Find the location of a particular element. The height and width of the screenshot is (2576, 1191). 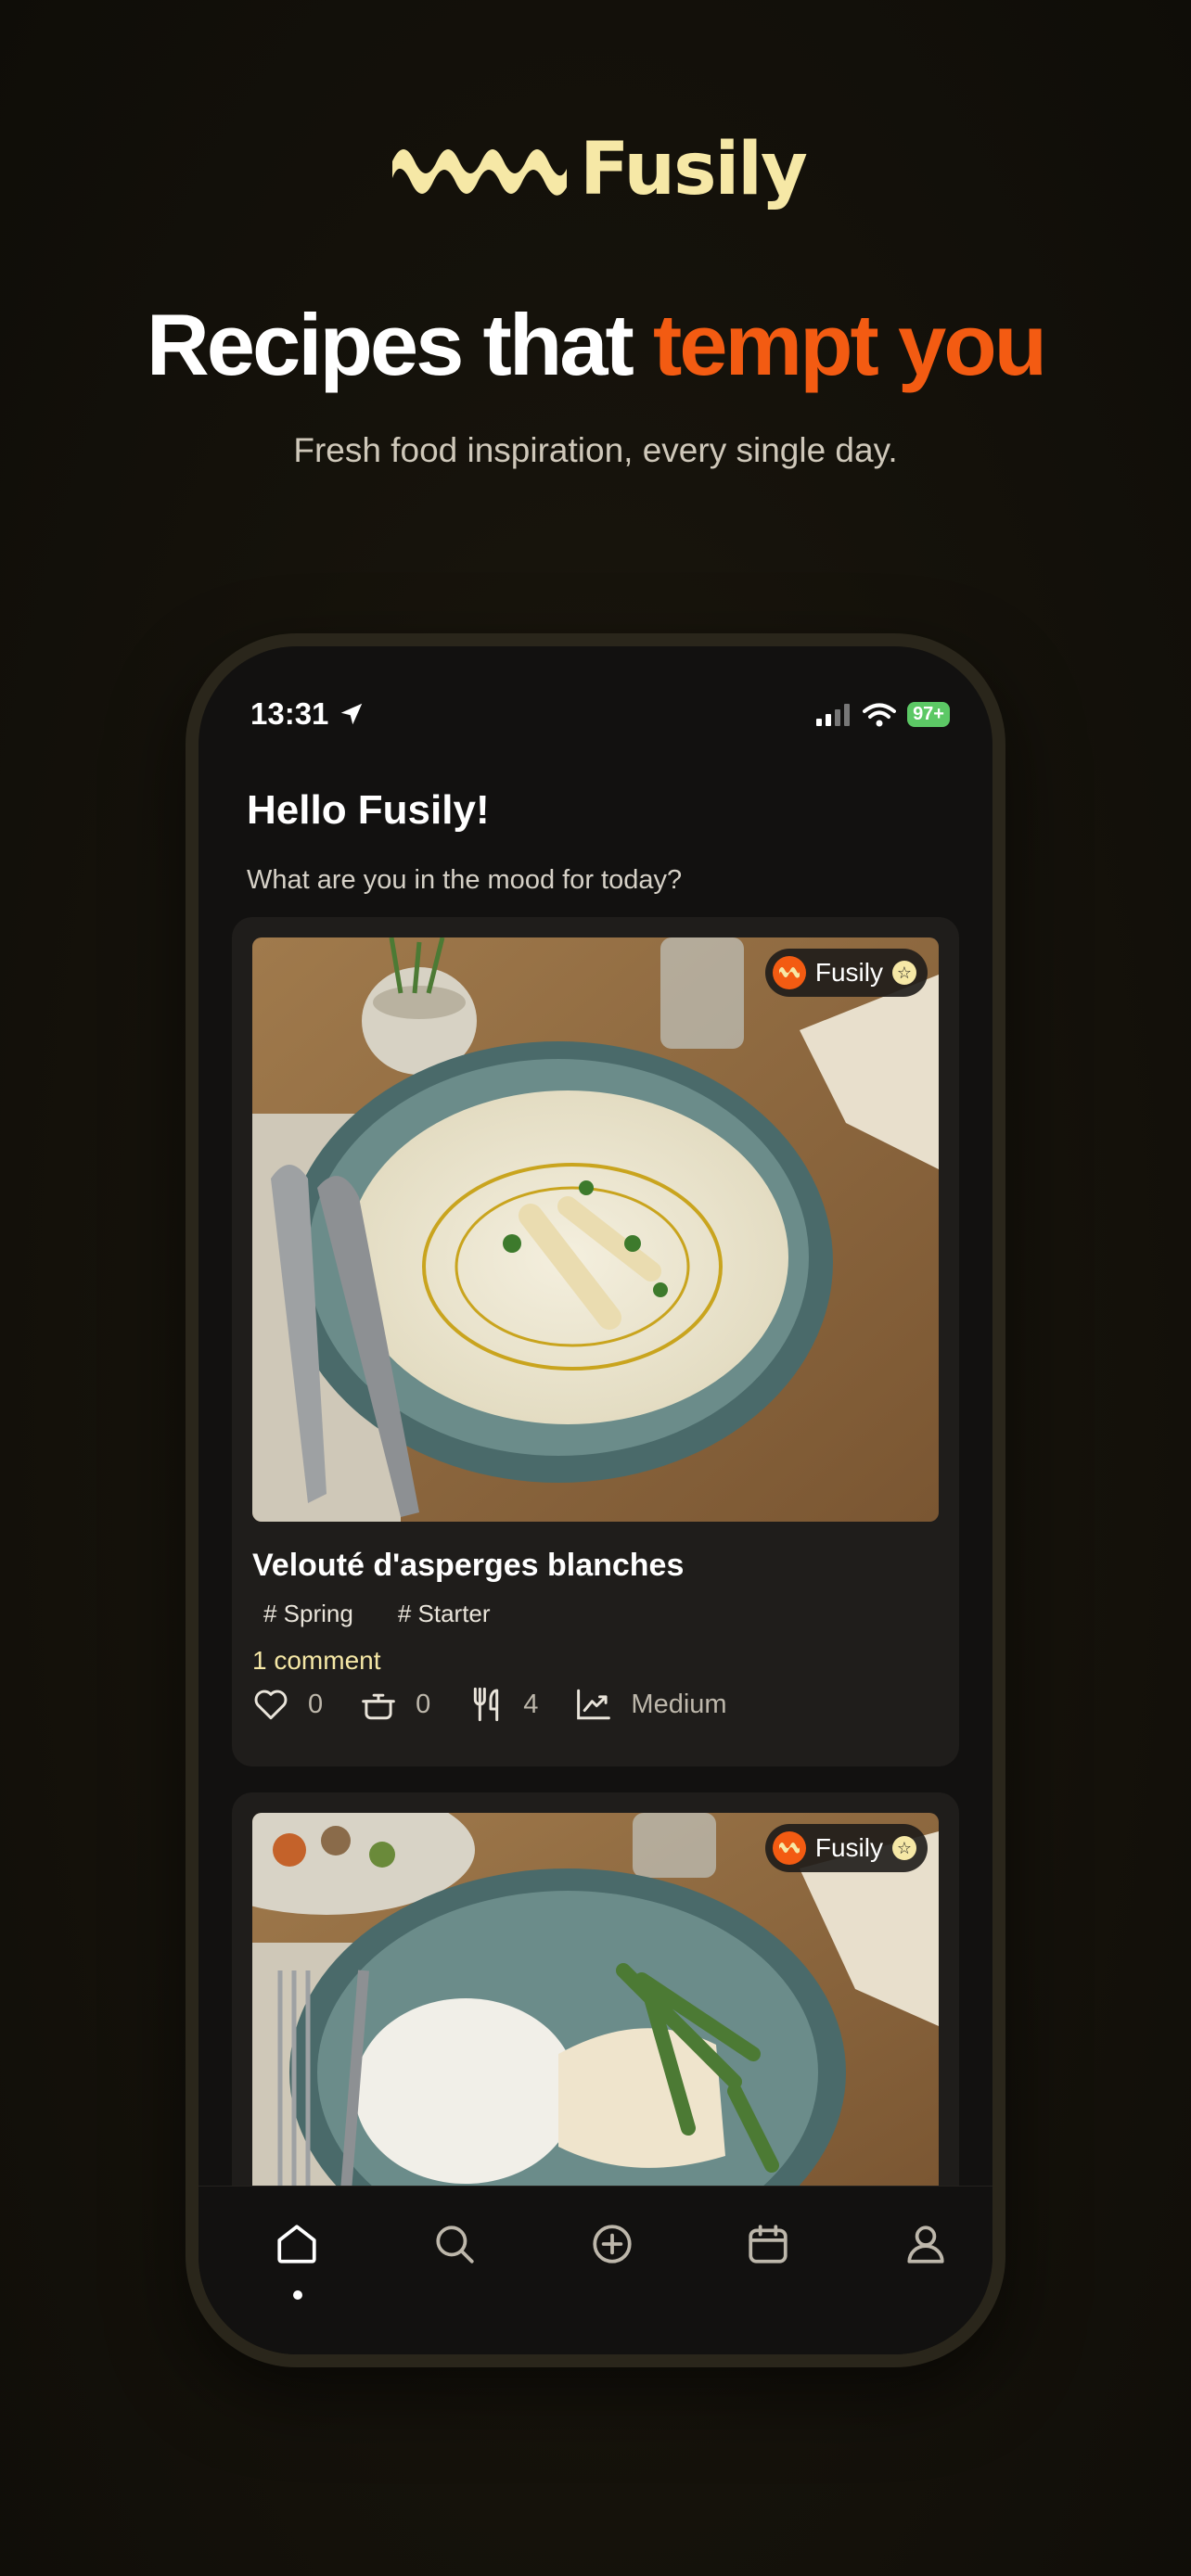

tab-search is located at coordinates (454, 2244).